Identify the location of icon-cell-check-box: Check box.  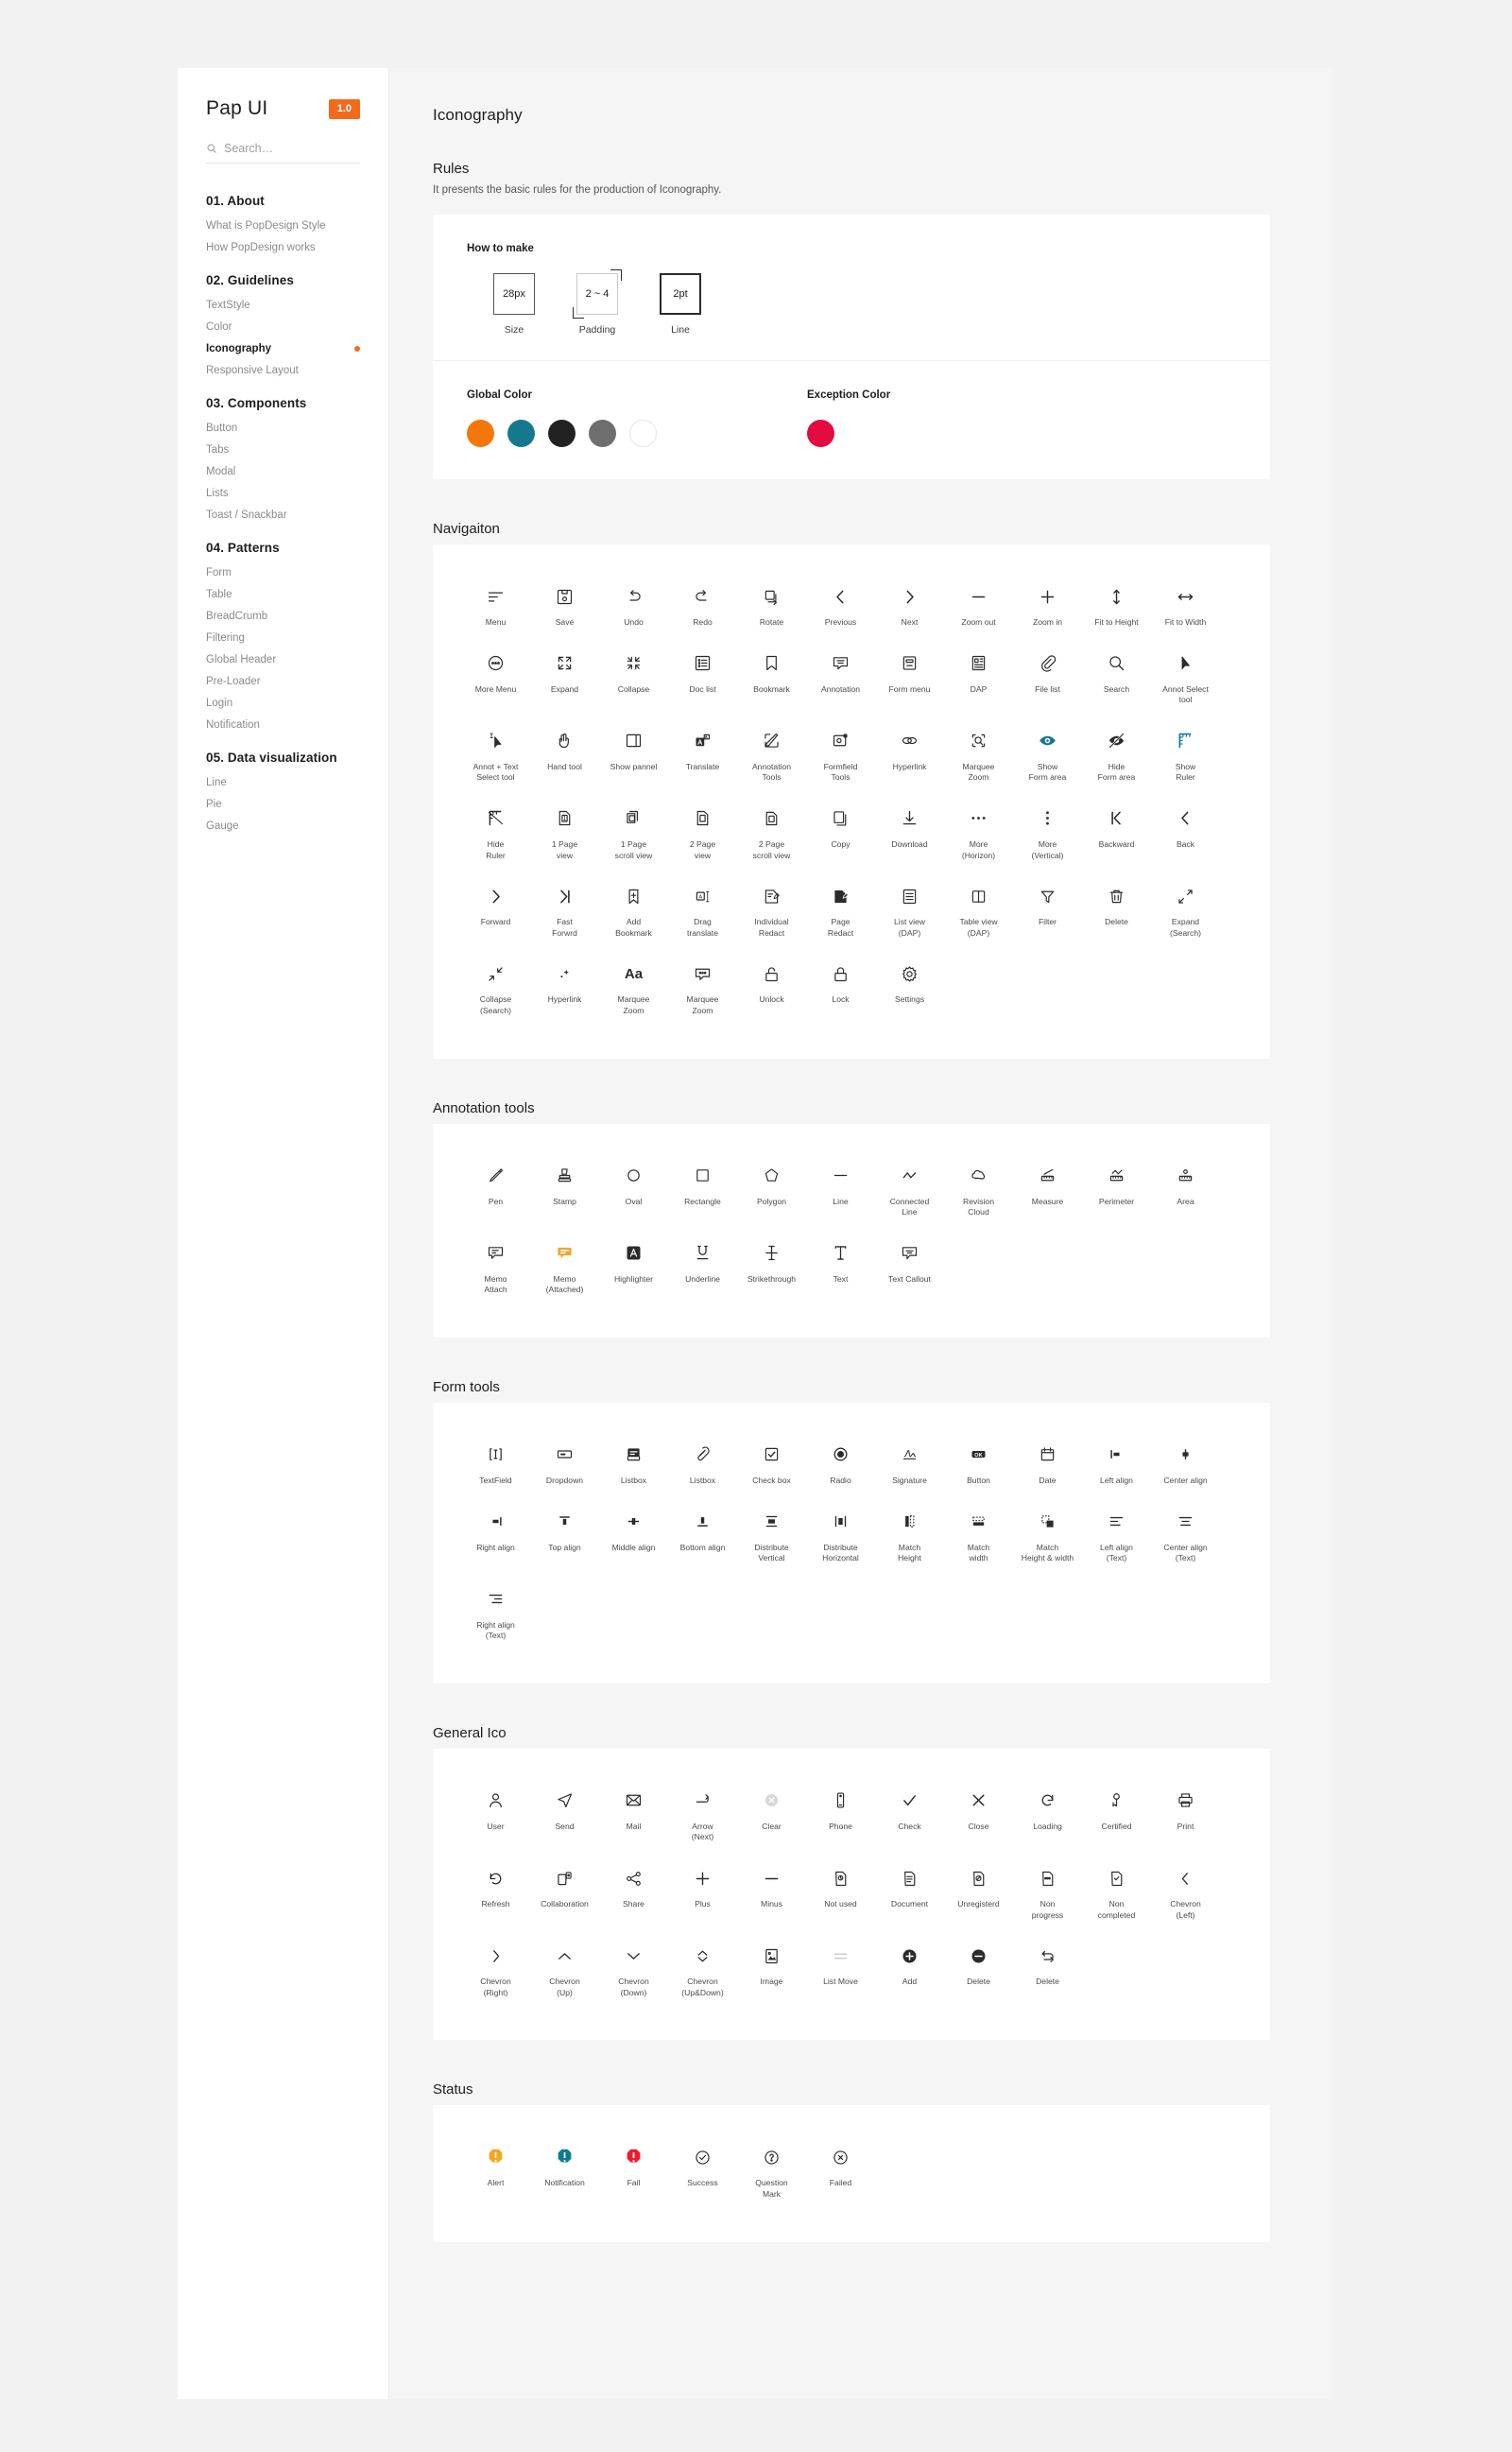
(771, 1462).